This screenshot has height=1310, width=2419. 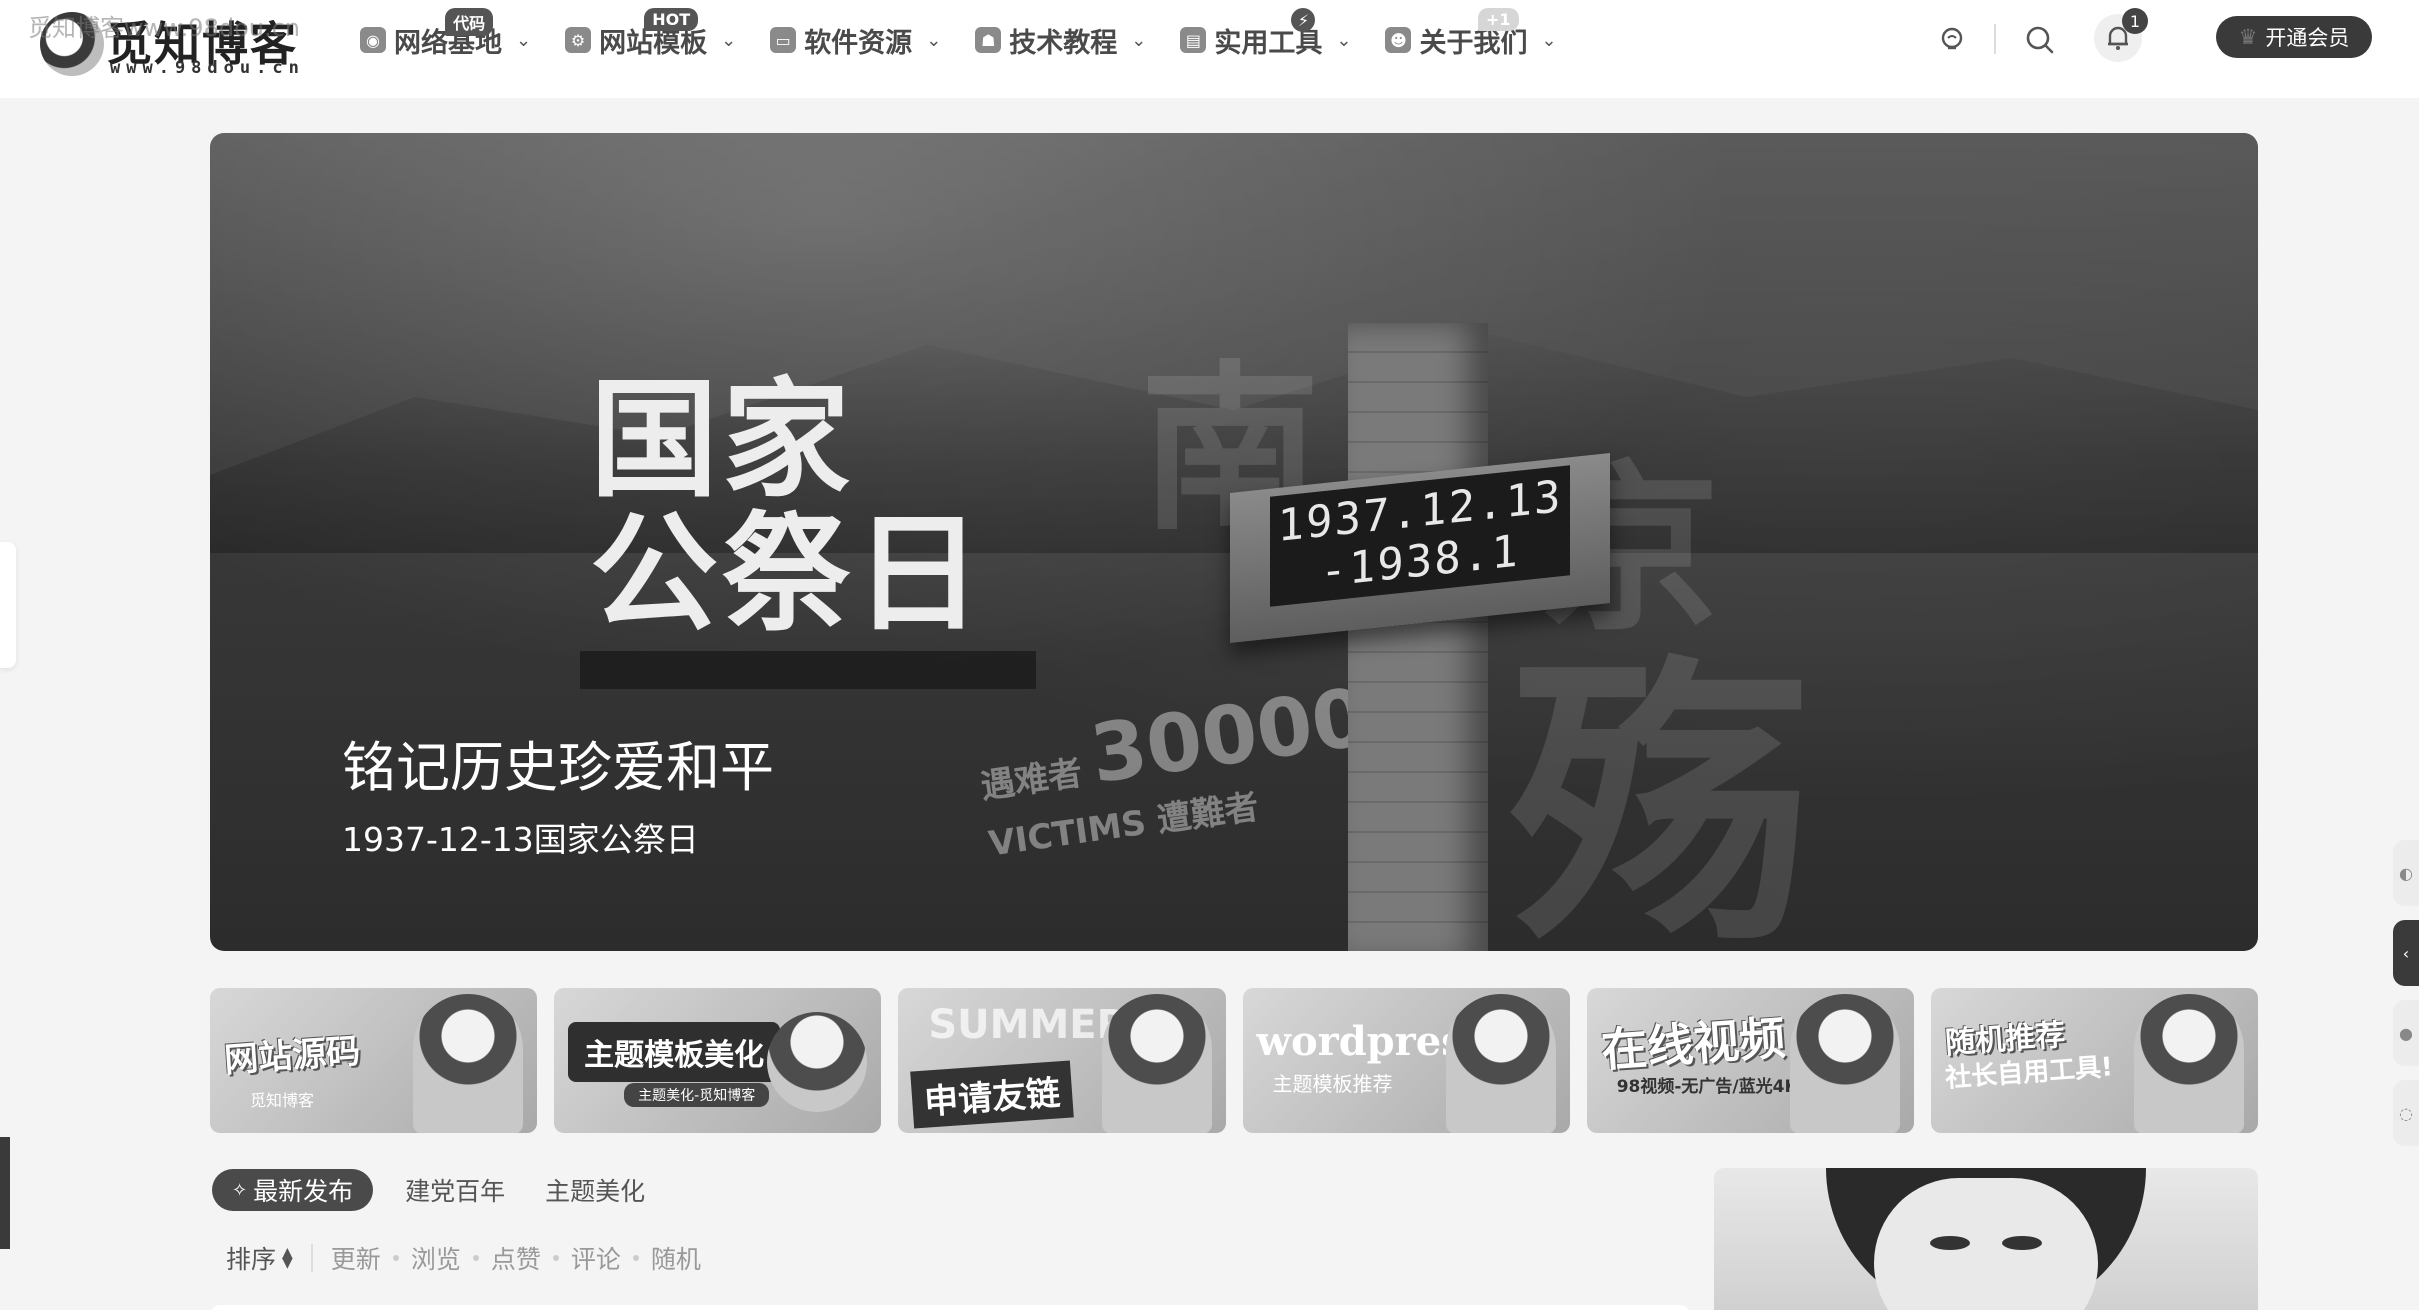 I want to click on crown-icon: ♛, so click(x=2248, y=37).